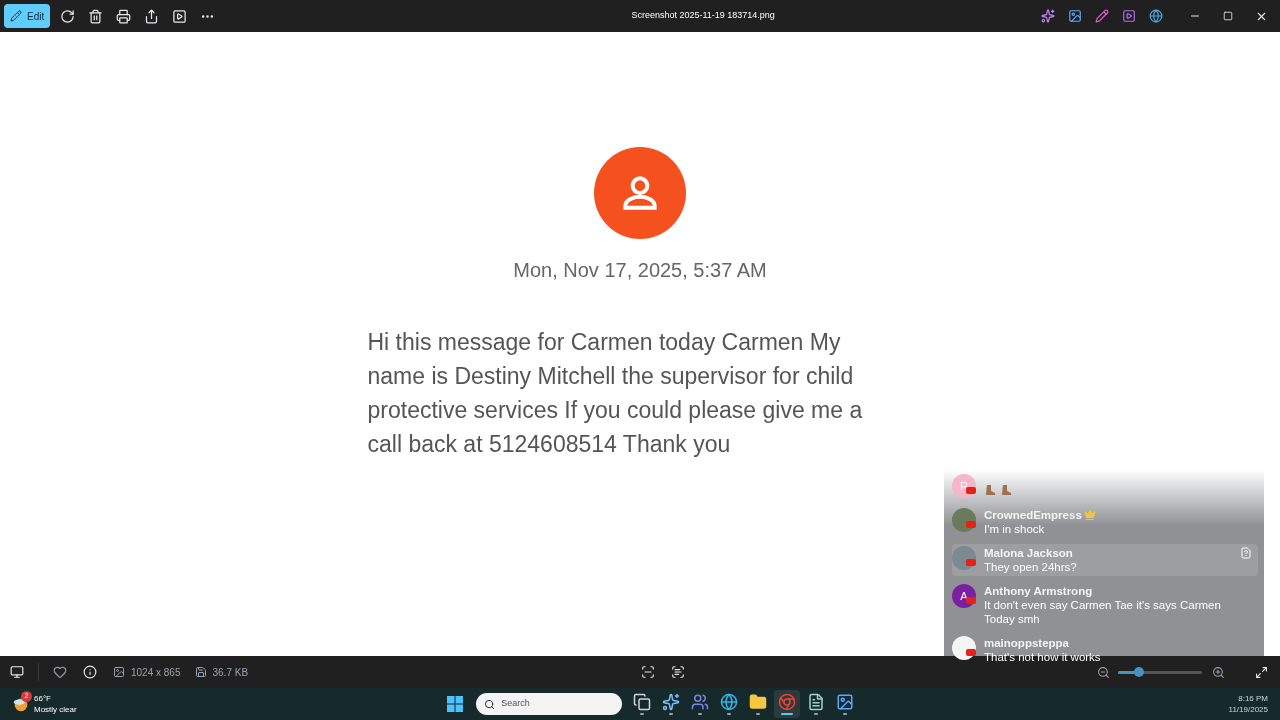  I want to click on chat-username: Malona Jackson, so click(1028, 553).